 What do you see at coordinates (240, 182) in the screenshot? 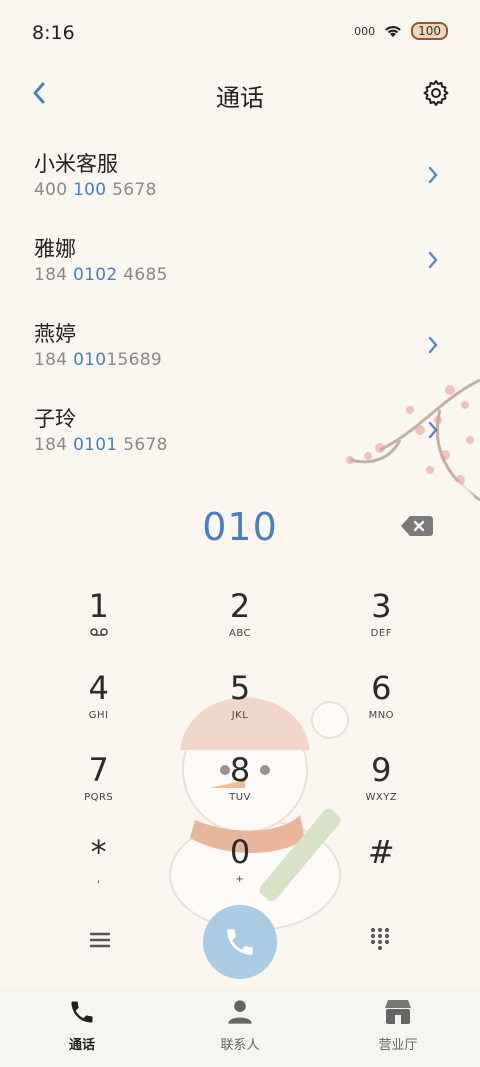
I see `list-item: 小米客服 400 100 5678` at bounding box center [240, 182].